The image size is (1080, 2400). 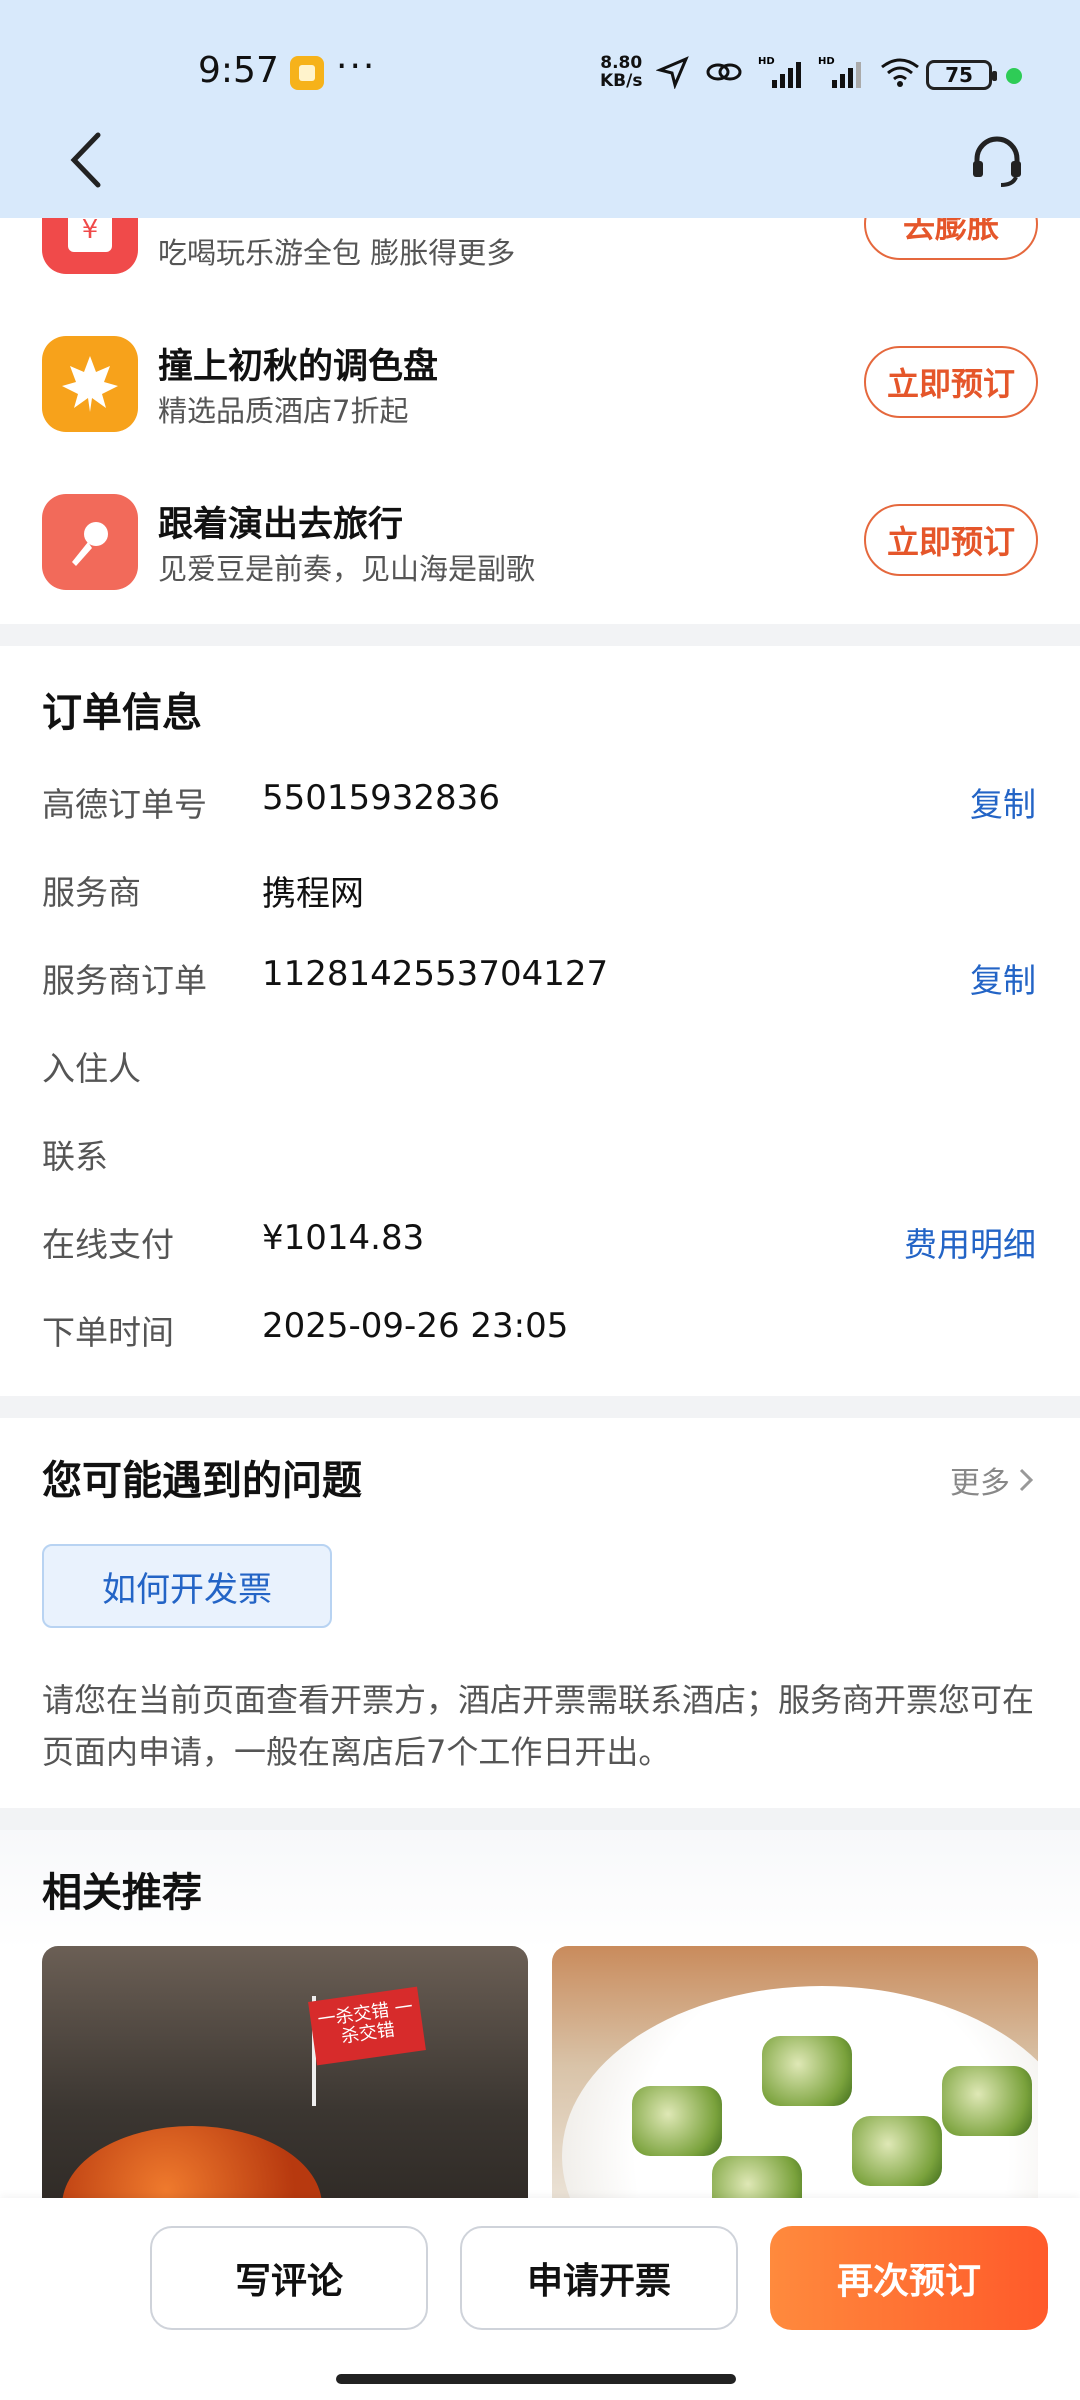 I want to click on more-label: 更多, so click(x=980, y=1483).